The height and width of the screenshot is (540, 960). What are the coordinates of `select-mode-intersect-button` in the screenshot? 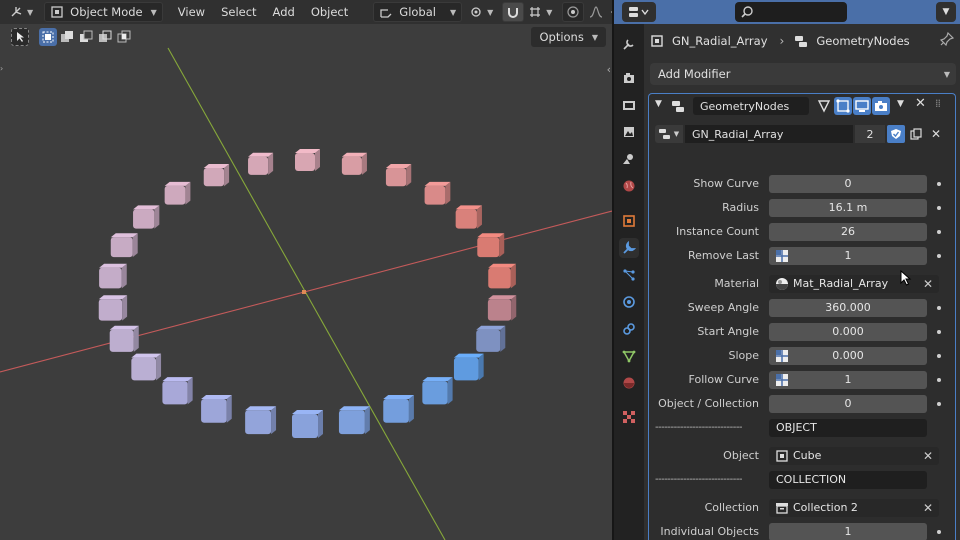 It's located at (124, 37).